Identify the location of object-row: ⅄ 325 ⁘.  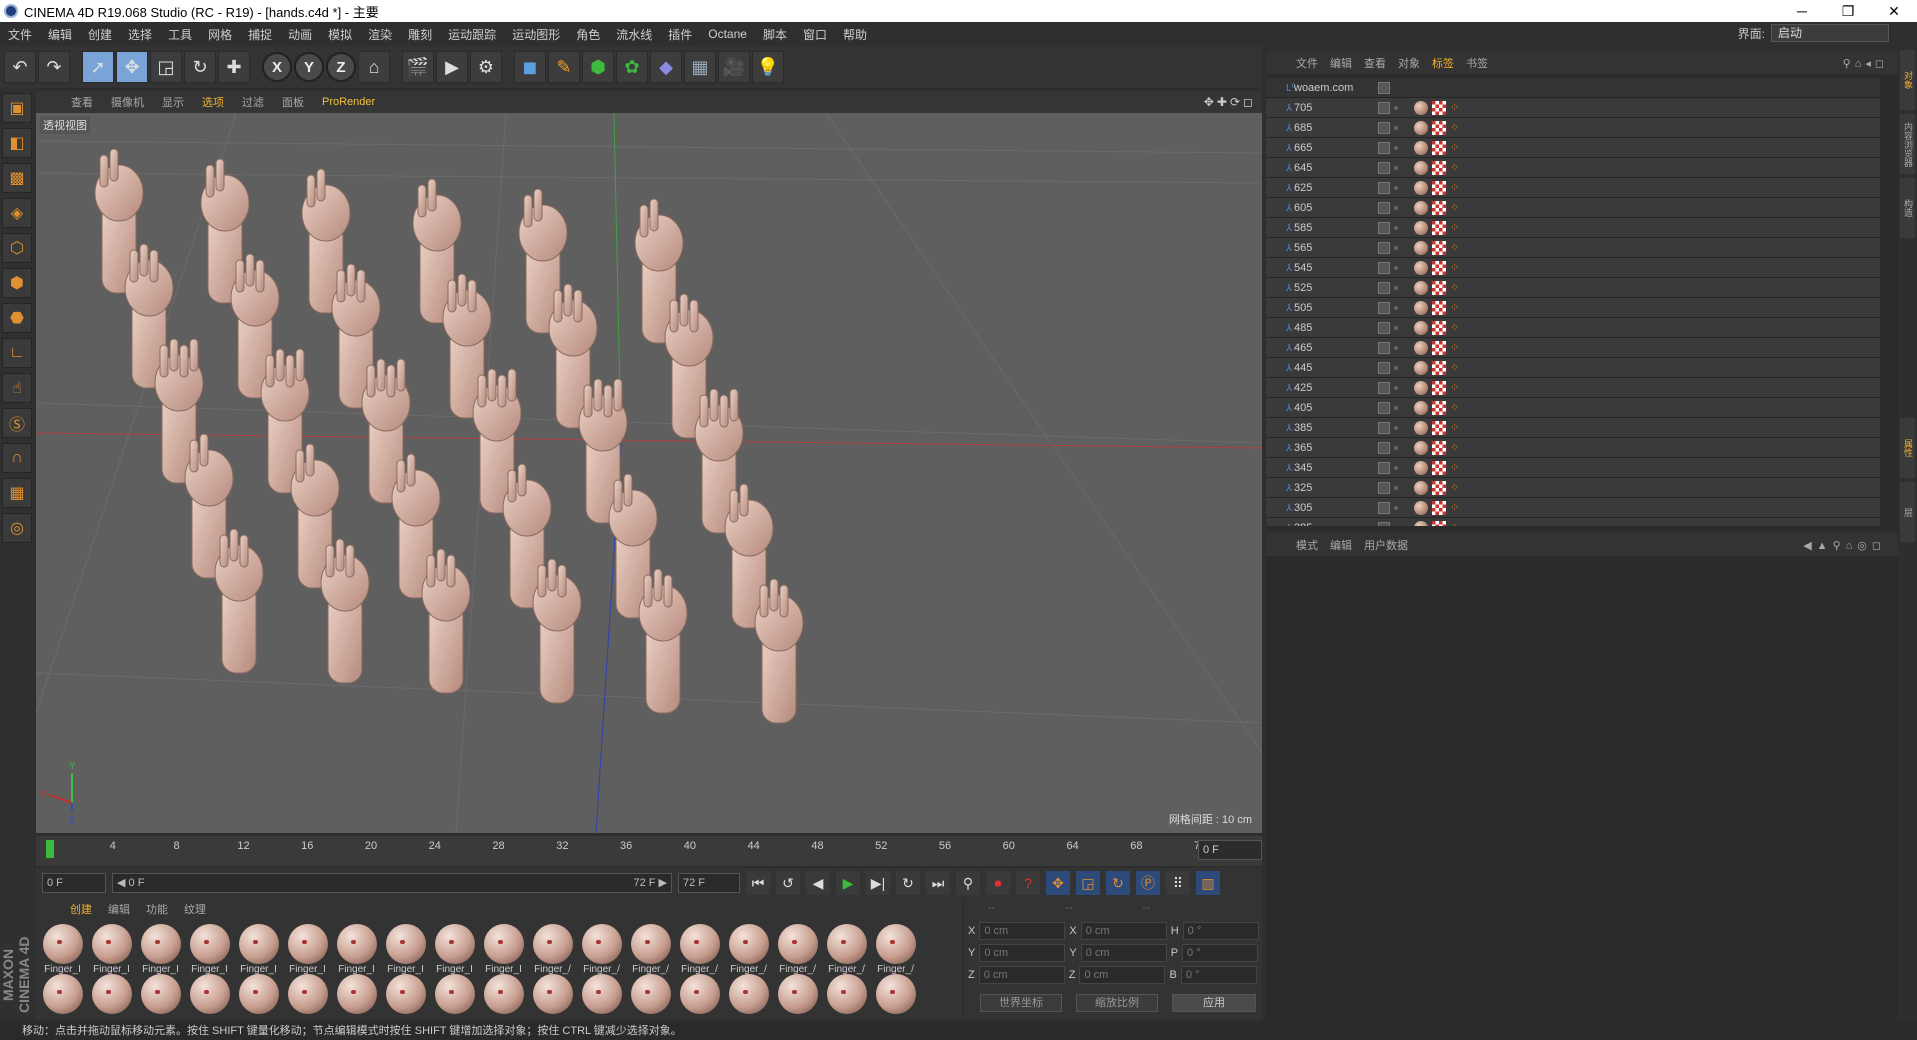
(1573, 488).